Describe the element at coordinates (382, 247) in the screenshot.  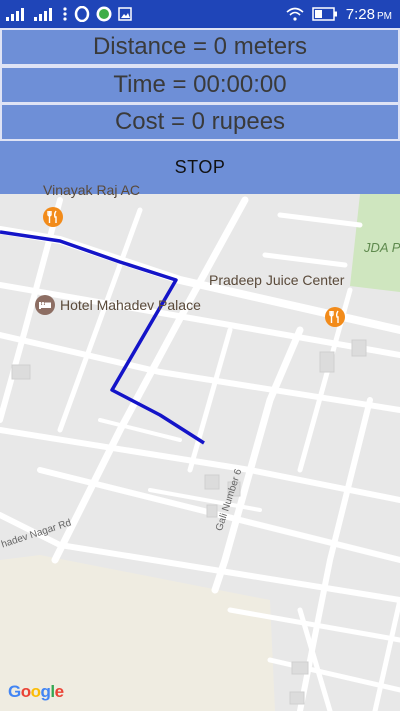
I see `park-label: JDA P` at that location.